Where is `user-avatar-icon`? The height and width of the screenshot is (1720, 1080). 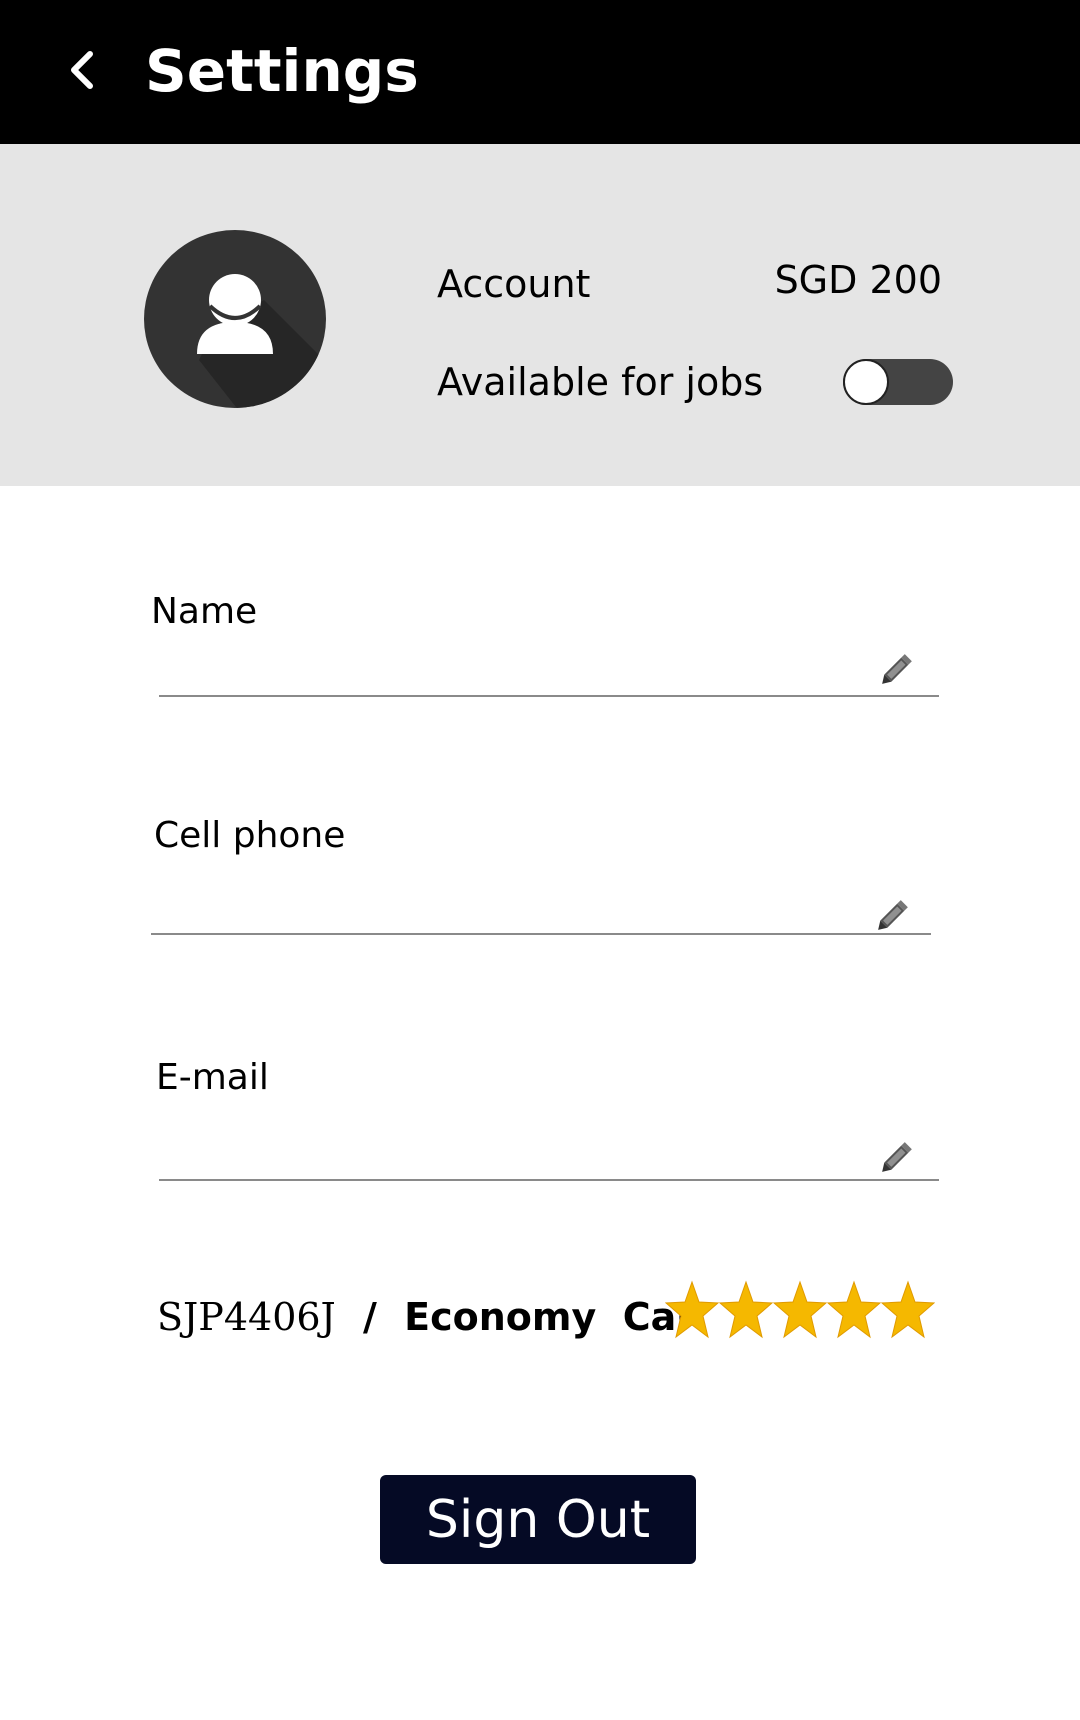
user-avatar-icon is located at coordinates (235, 319).